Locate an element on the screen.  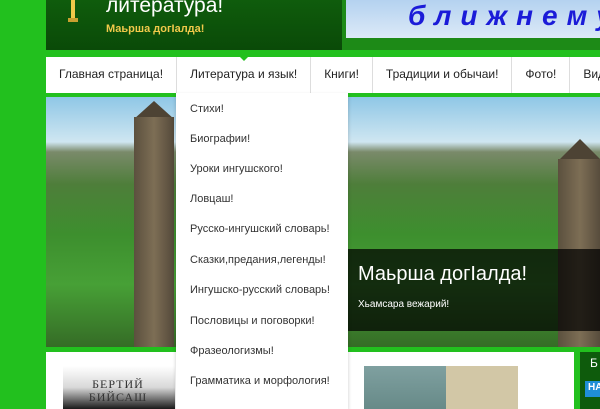
header-banner: ближнему is located at coordinates (473, 19).